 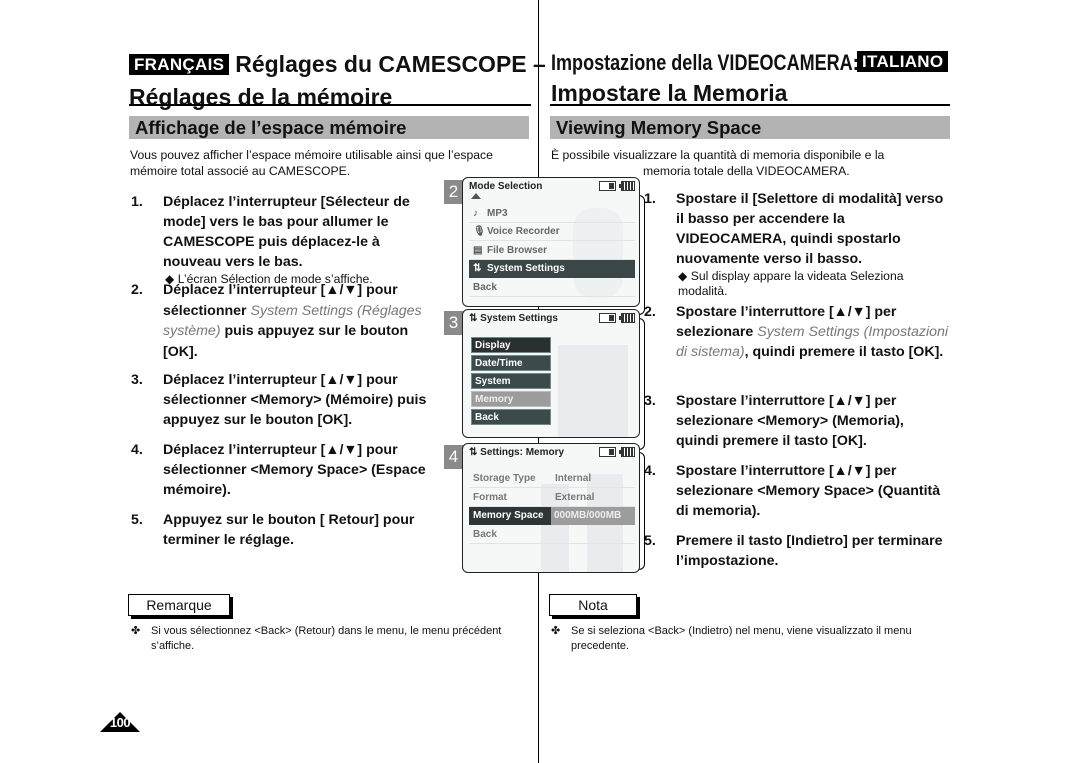 What do you see at coordinates (517, 250) in the screenshot?
I see `menu-item-label: File Browser` at bounding box center [517, 250].